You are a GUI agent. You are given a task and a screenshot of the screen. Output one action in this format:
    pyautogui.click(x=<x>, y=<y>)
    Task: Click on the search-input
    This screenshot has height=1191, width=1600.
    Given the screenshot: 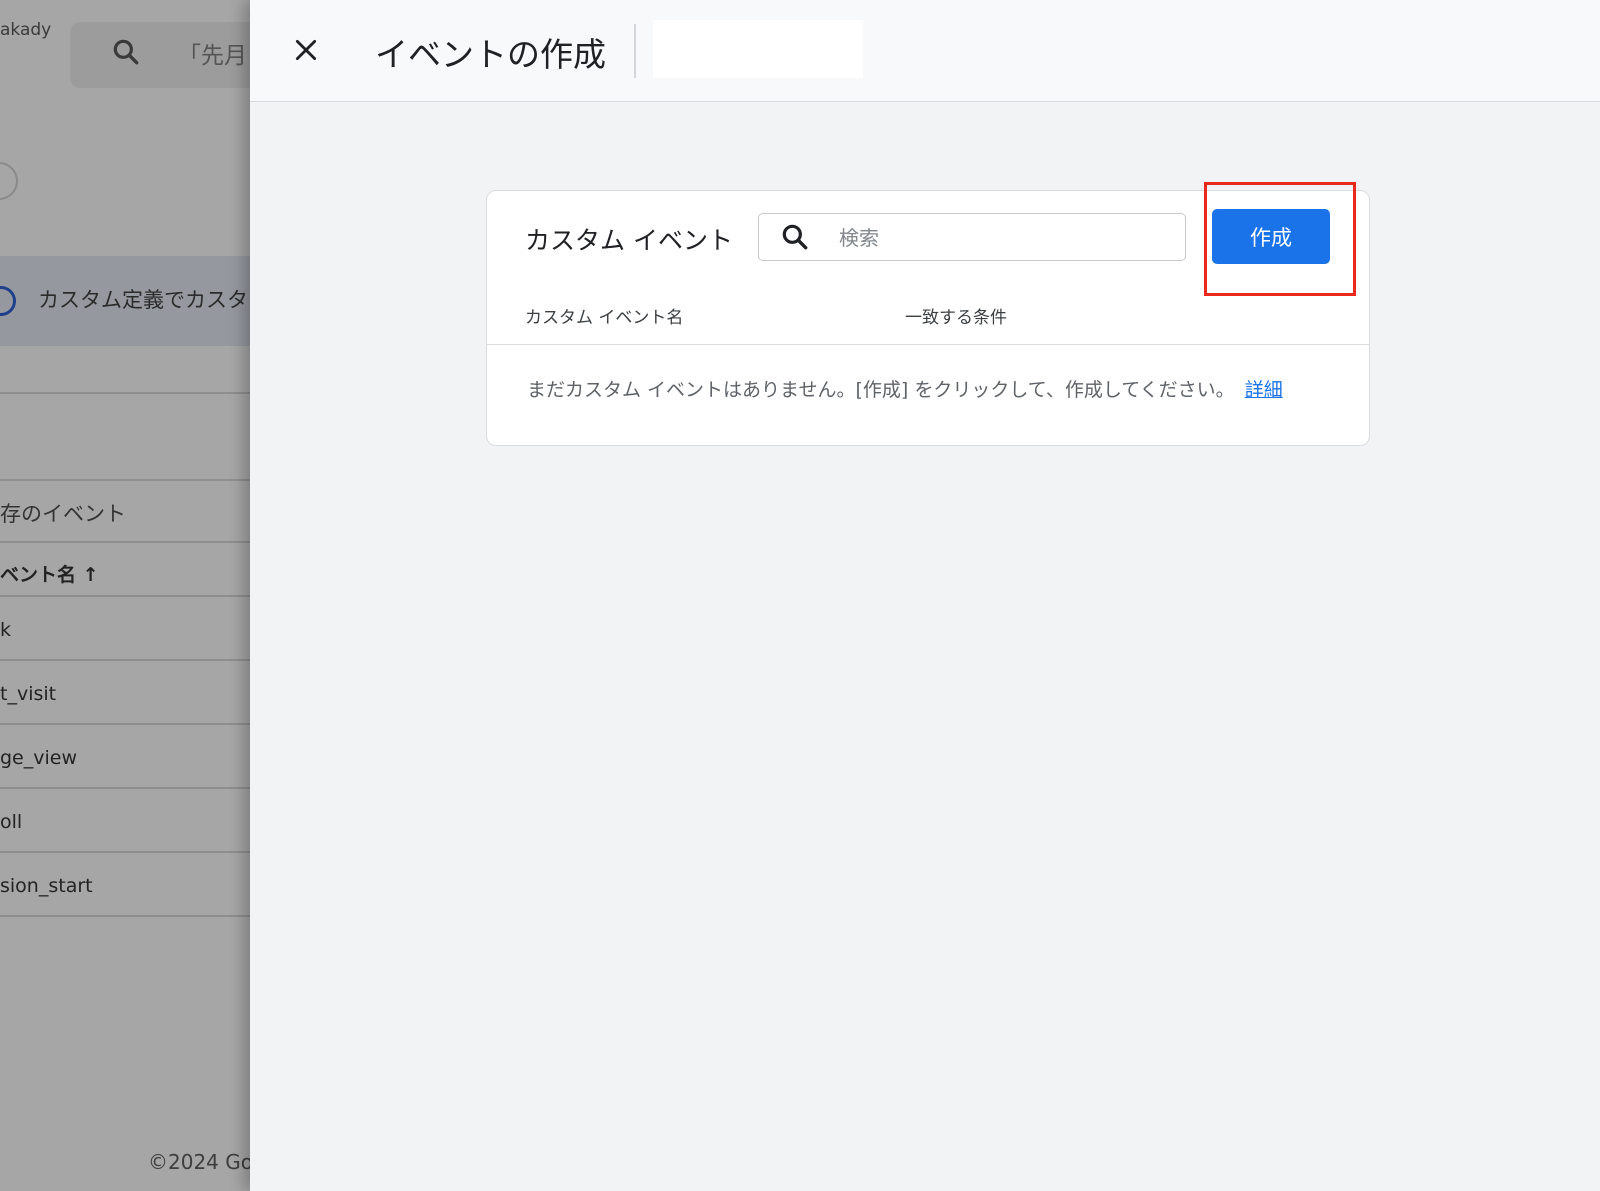 What is the action you would take?
    pyautogui.click(x=1004, y=238)
    